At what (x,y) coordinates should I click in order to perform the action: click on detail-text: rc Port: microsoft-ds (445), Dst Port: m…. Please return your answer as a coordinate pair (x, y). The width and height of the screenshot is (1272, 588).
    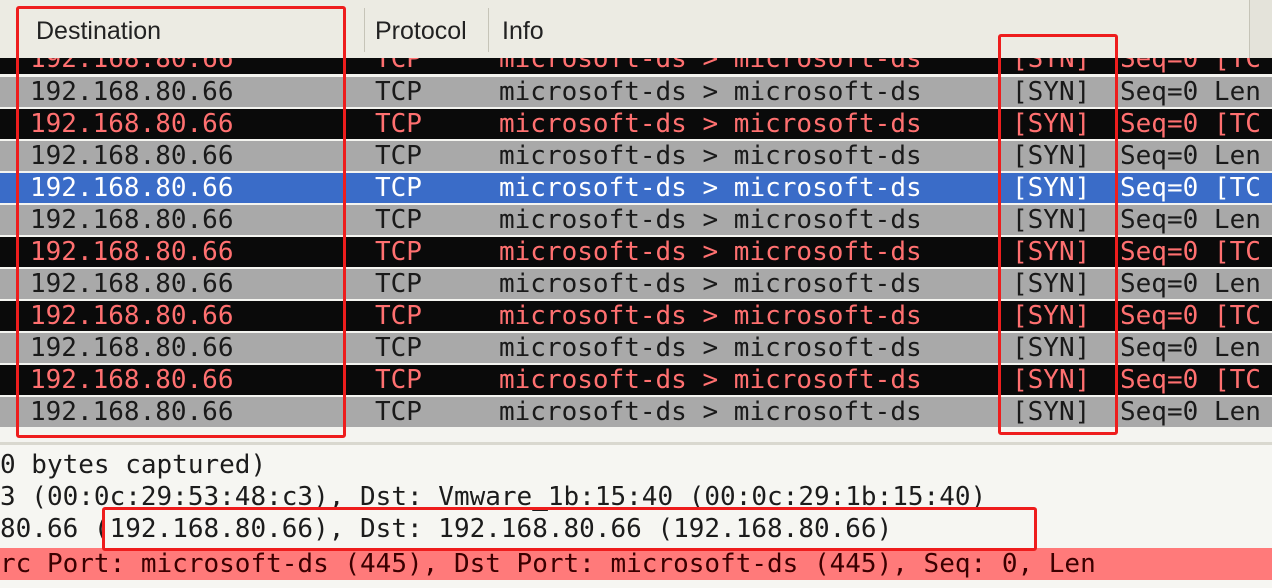
    Looking at the image, I should click on (548, 564).